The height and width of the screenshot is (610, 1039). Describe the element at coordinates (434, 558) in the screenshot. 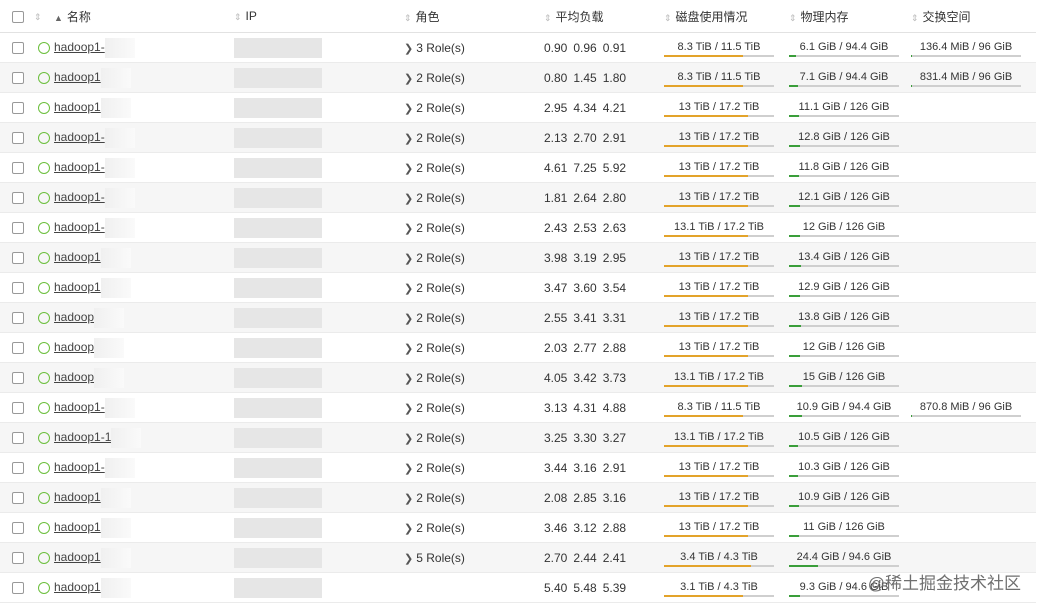

I see `roles-toggle: ❯ 5 Role(s)` at that location.